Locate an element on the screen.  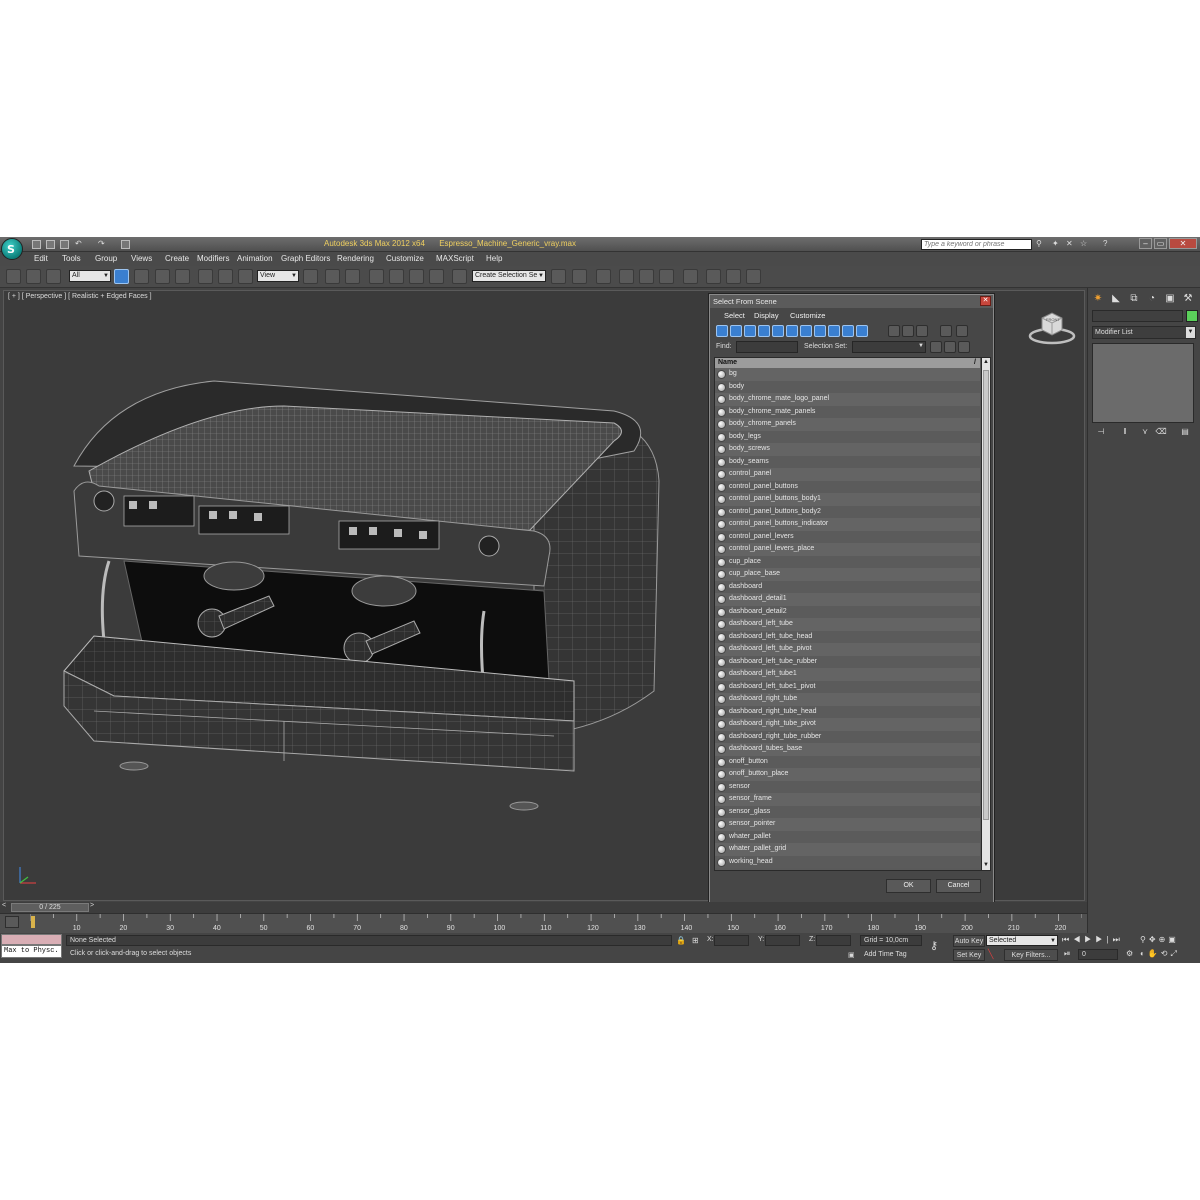
menu-graph-editors: Graph Editors is located at coordinates (305, 258).